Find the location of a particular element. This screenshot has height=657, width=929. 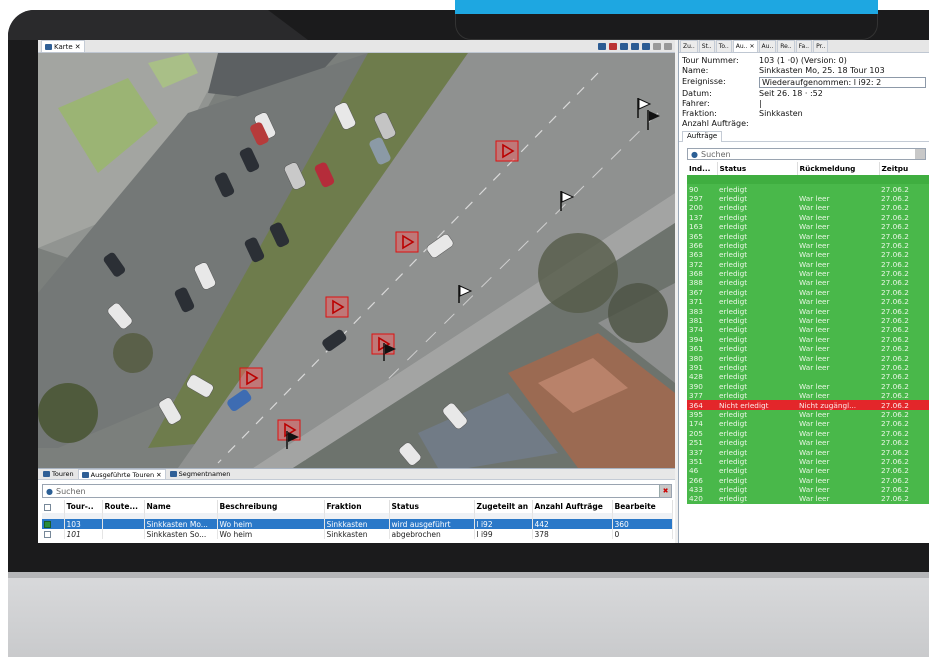

order-index-cell: 383 is located at coordinates (702, 311).